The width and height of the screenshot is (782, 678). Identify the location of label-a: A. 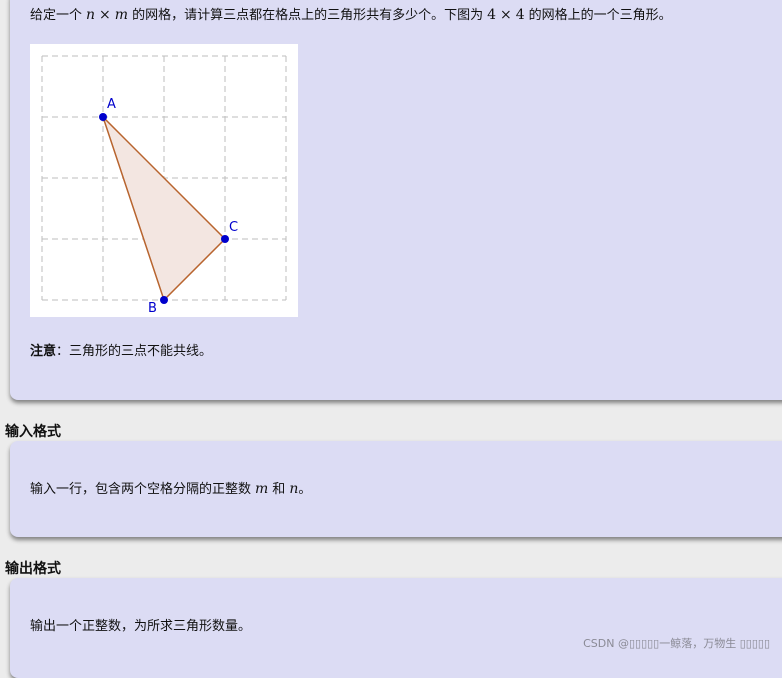
(111, 104).